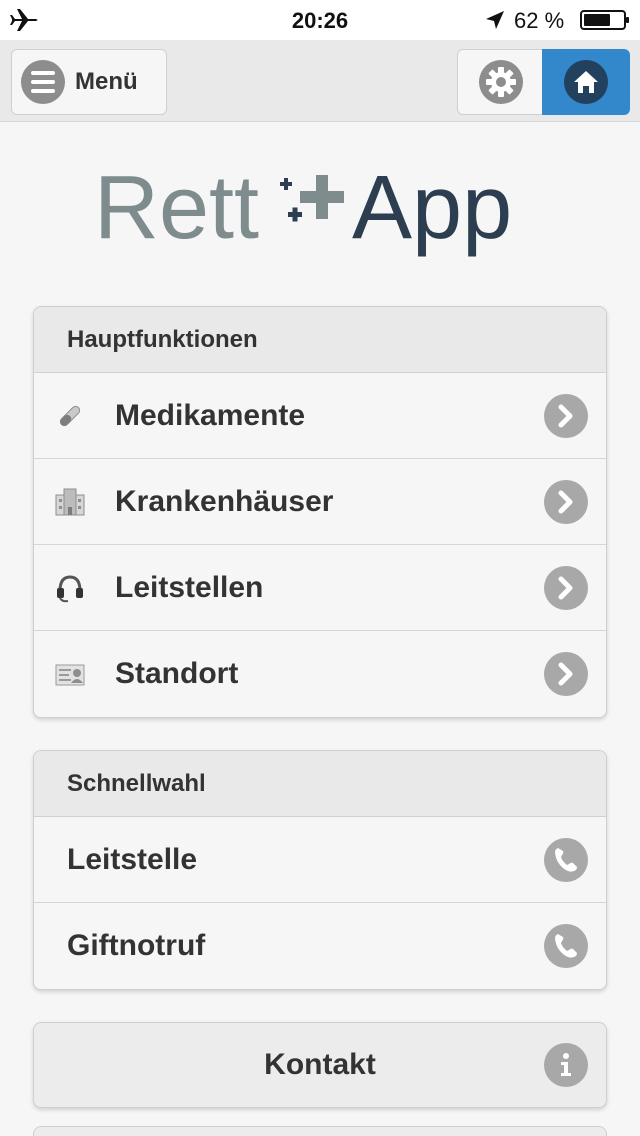  Describe the element at coordinates (320, 416) in the screenshot. I see `list-item-medikamente: Medikamente` at that location.